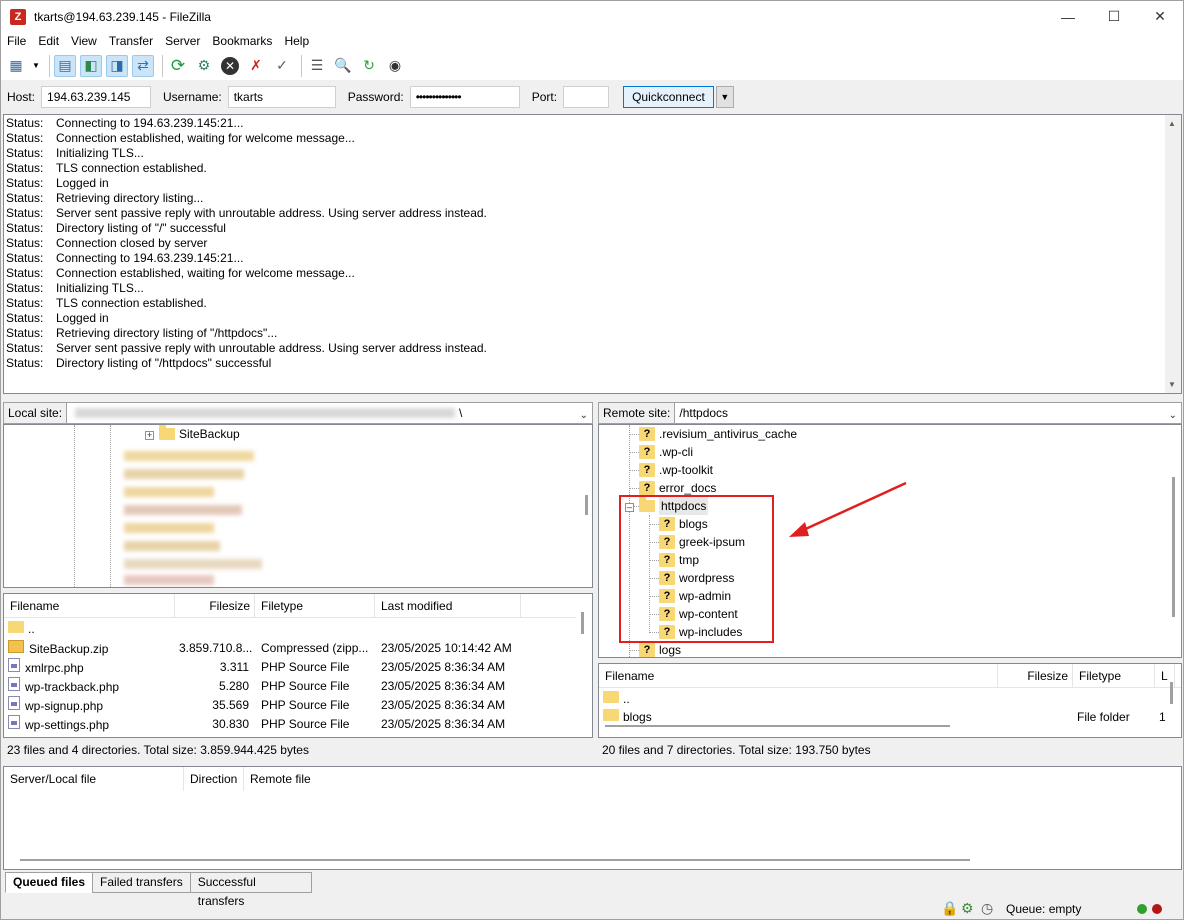 This screenshot has width=1184, height=920. What do you see at coordinates (777, 726) in the screenshot?
I see `remote-list-hscrollbar` at bounding box center [777, 726].